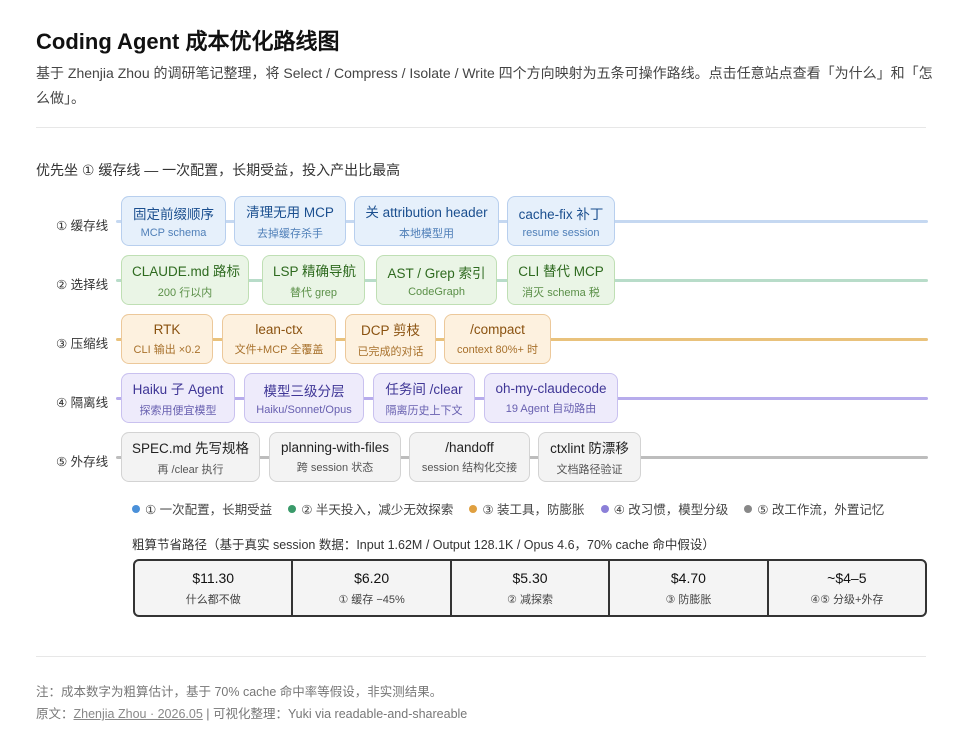  Describe the element at coordinates (167, 329) in the screenshot. I see `station-title: RTK` at that location.